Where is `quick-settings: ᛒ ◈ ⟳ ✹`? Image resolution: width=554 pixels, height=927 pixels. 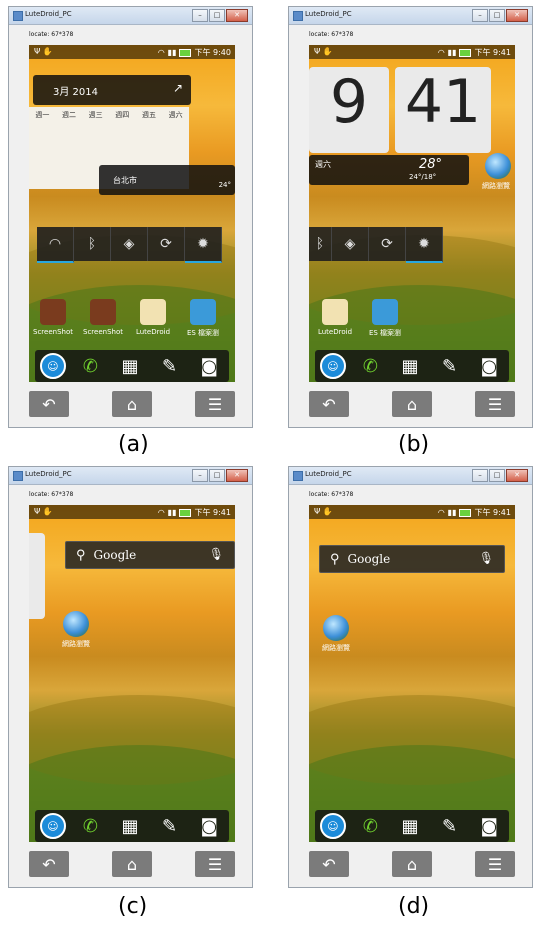 quick-settings: ᛒ ◈ ⟳ ✹ is located at coordinates (376, 245).